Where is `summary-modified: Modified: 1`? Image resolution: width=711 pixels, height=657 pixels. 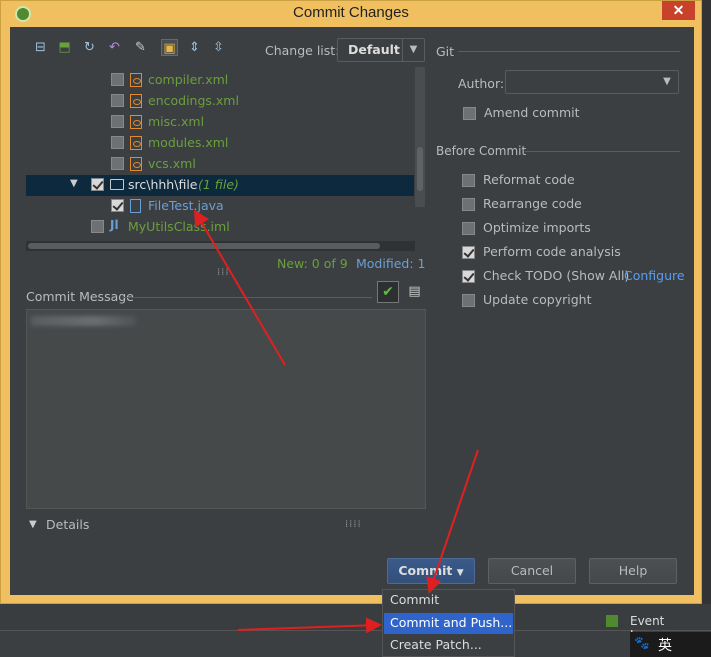 summary-modified: Modified: 1 is located at coordinates (391, 263).